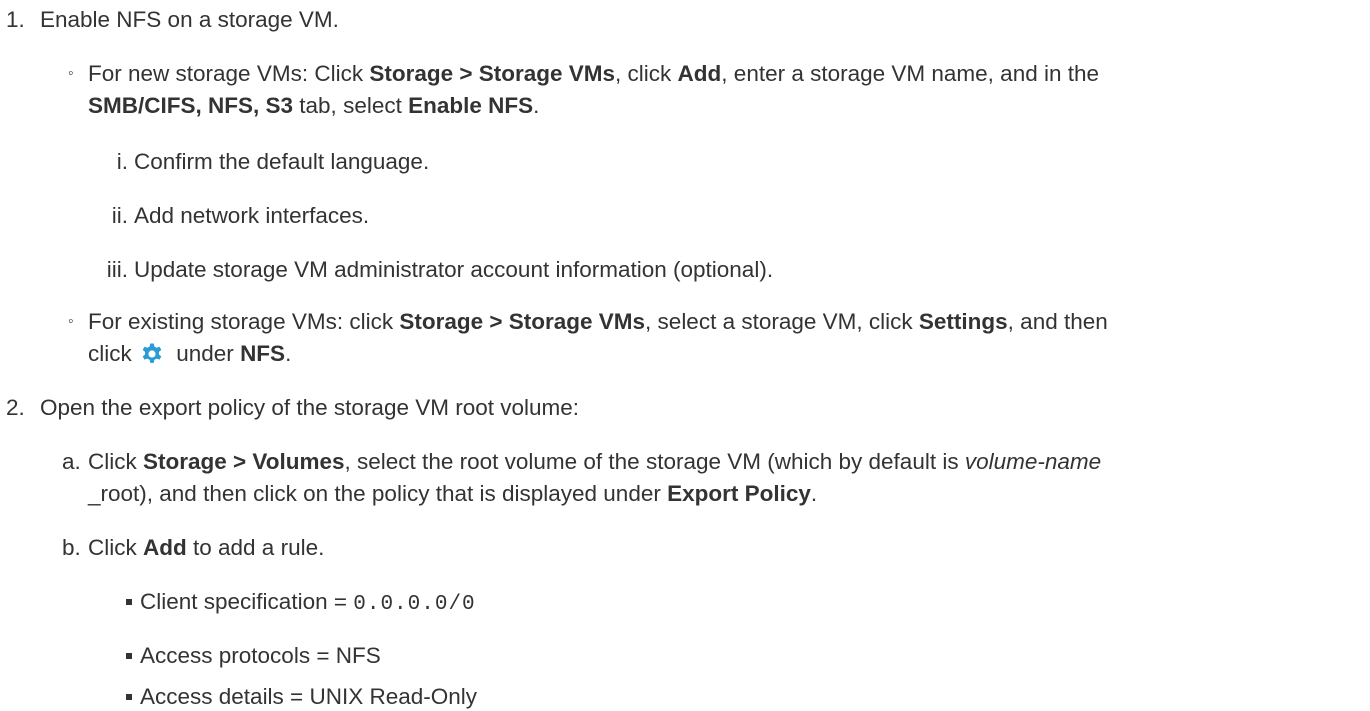 Image resolution: width=1370 pixels, height=711 pixels. I want to click on step-1-marker: 1., so click(15, 19).